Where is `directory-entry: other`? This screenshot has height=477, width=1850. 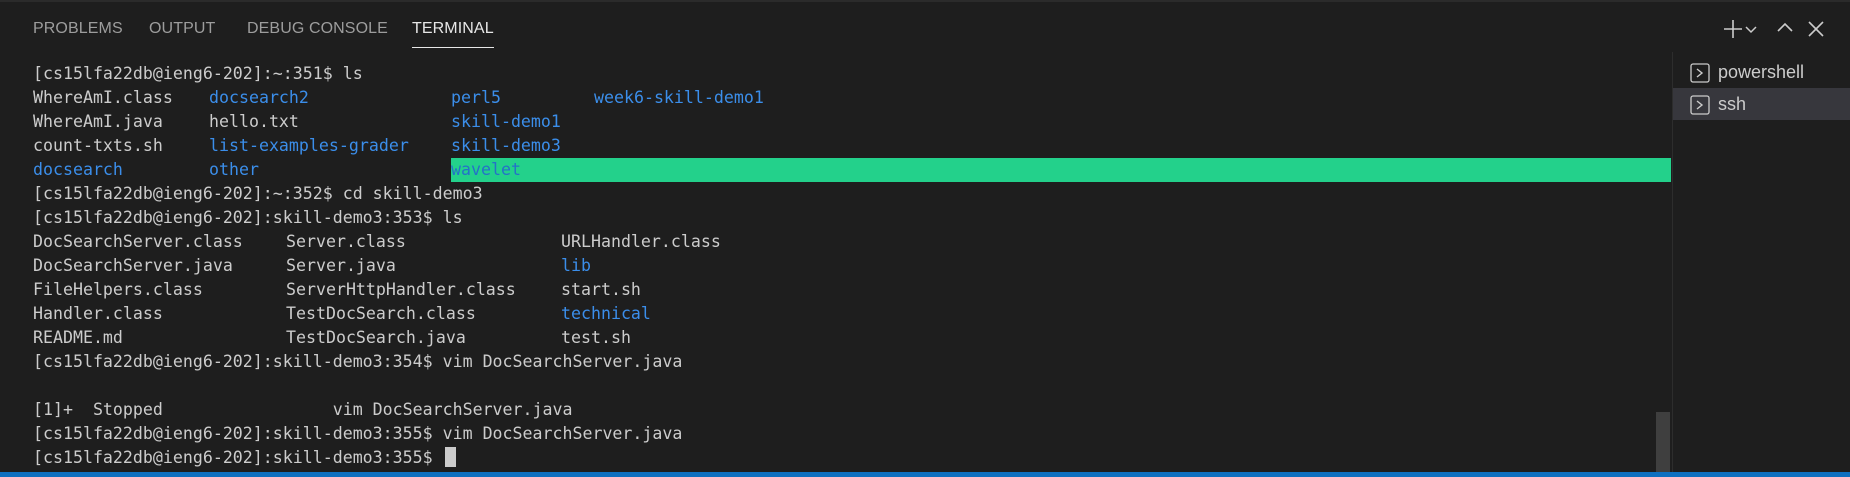 directory-entry: other is located at coordinates (234, 169).